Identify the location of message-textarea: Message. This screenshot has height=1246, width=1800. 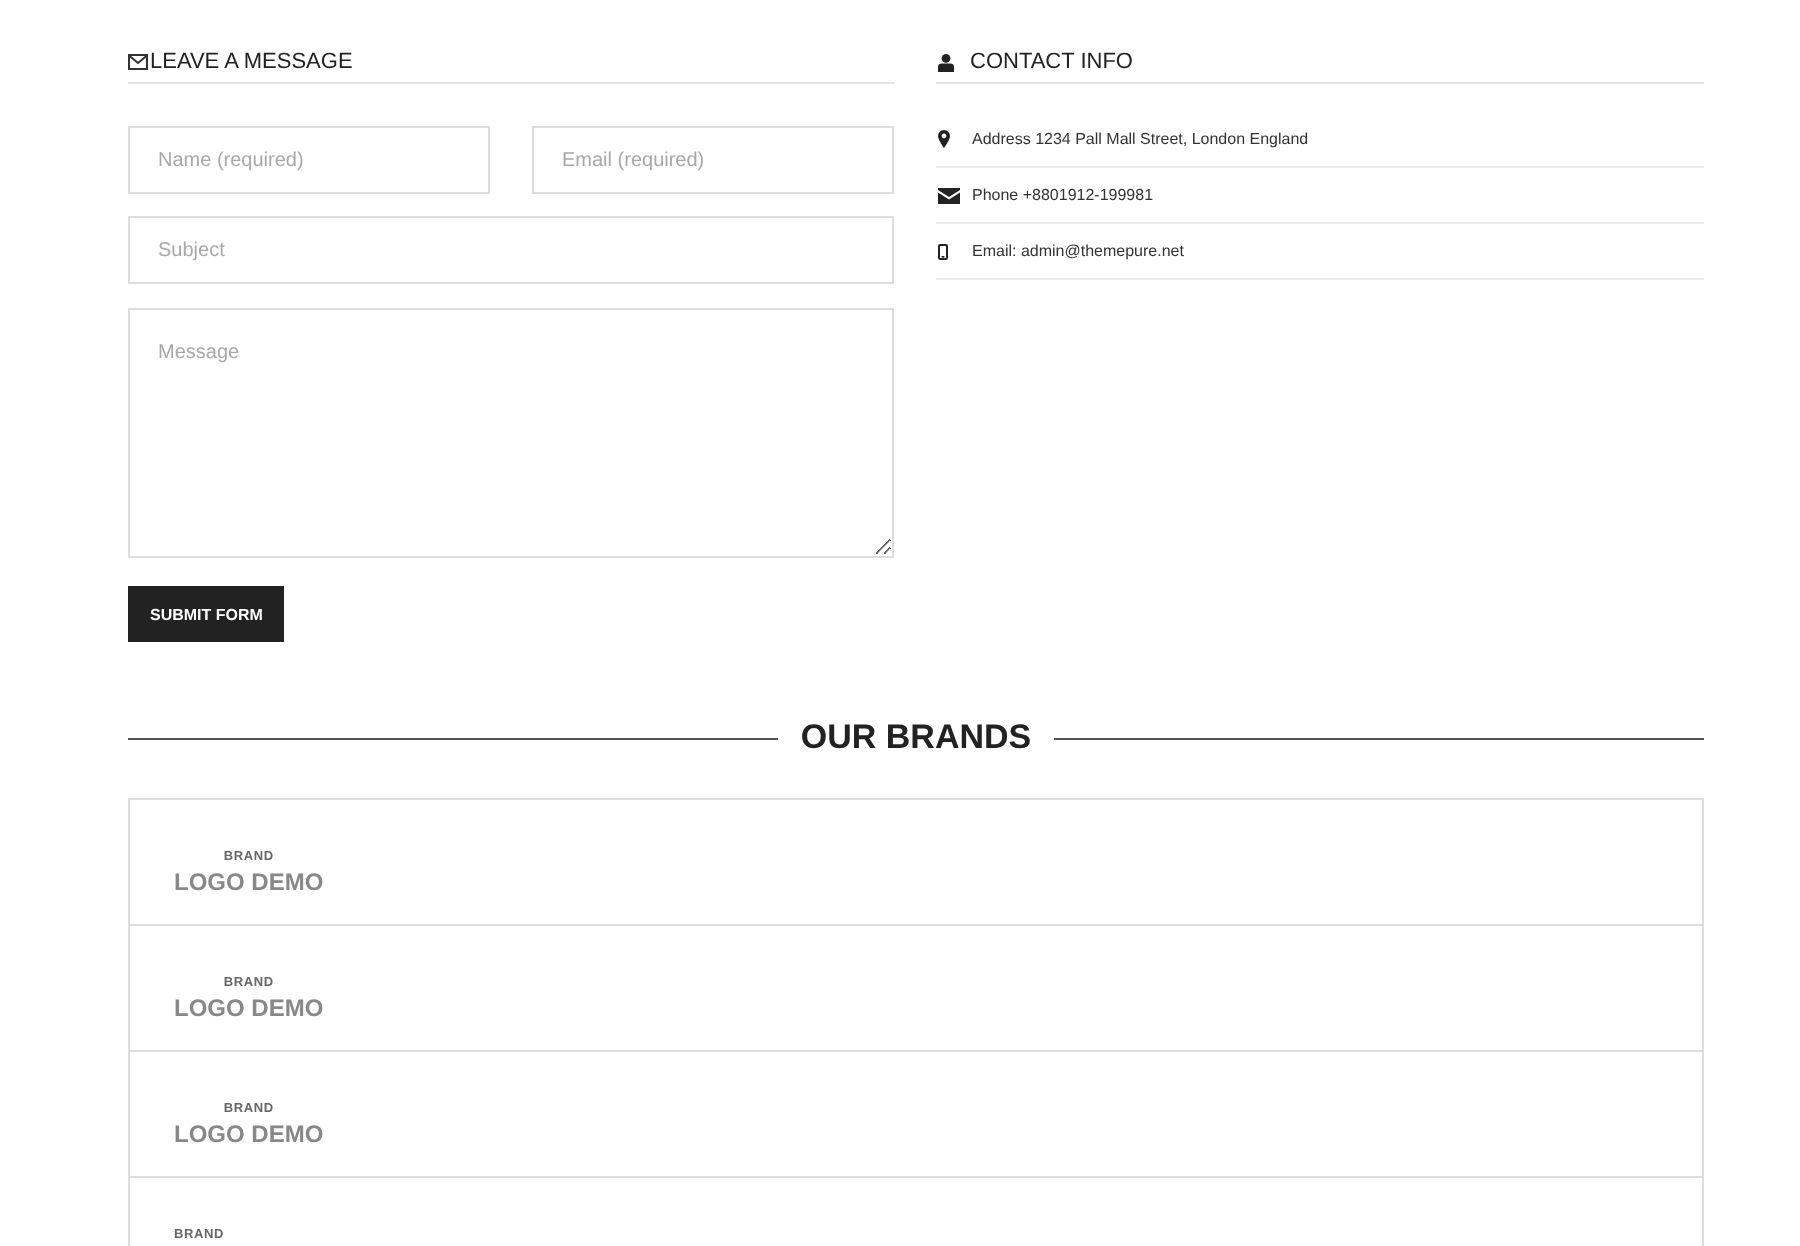
(511, 433).